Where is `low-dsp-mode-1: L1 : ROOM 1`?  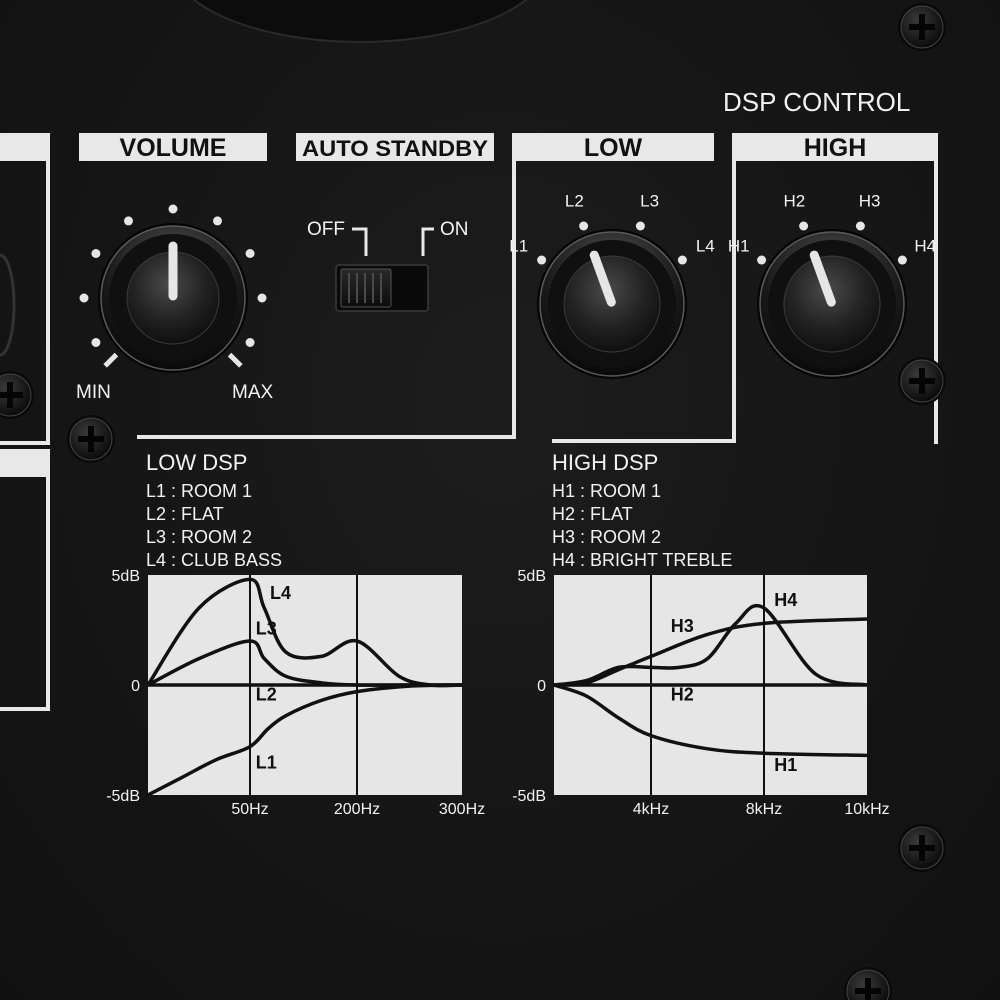
low-dsp-mode-1: L1 : ROOM 1 is located at coordinates (199, 491).